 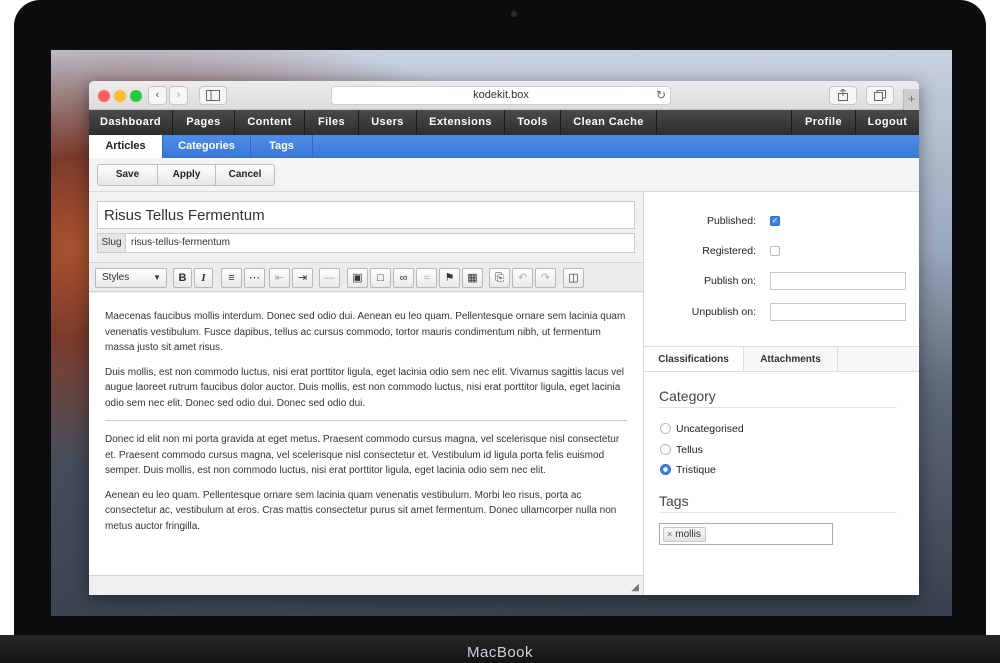 I want to click on nav-clean-cache: Clean Cache, so click(x=609, y=122).